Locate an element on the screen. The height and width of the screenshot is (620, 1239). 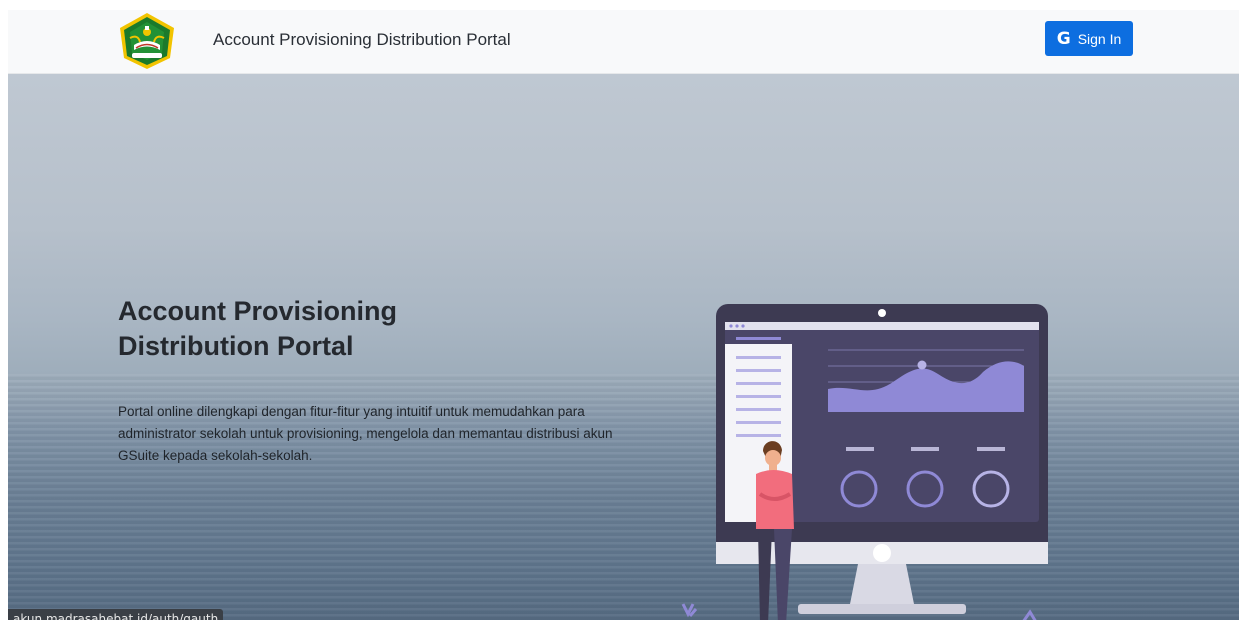
google-g-icon: G is located at coordinates (1063, 38).